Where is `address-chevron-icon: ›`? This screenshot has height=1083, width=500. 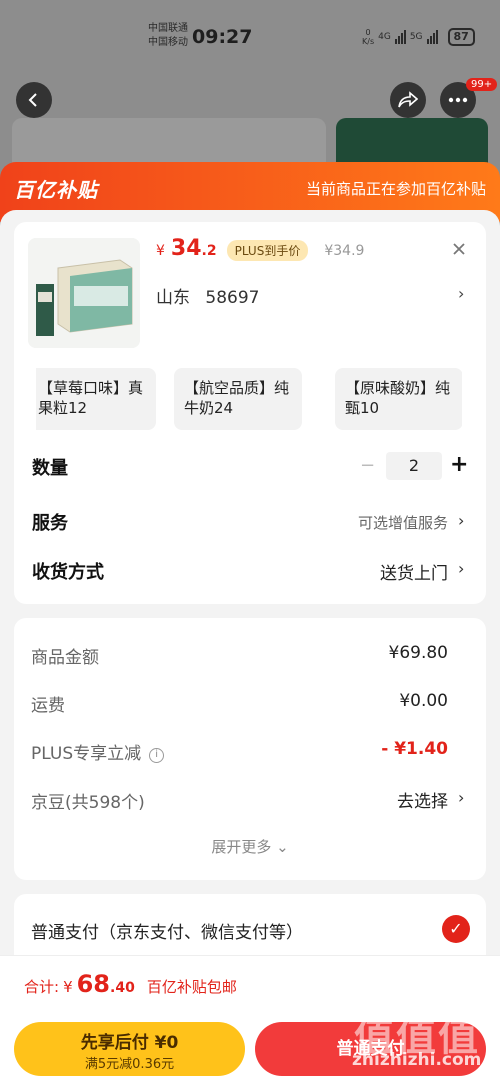
address-chevron-icon: › is located at coordinates (461, 293).